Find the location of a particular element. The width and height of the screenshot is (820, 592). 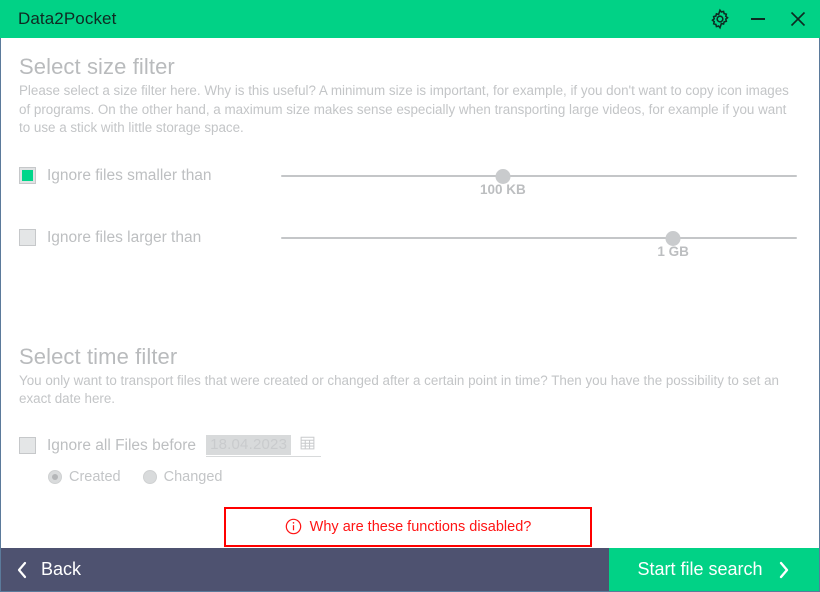

radio-changed-label: Changed is located at coordinates (193, 476).